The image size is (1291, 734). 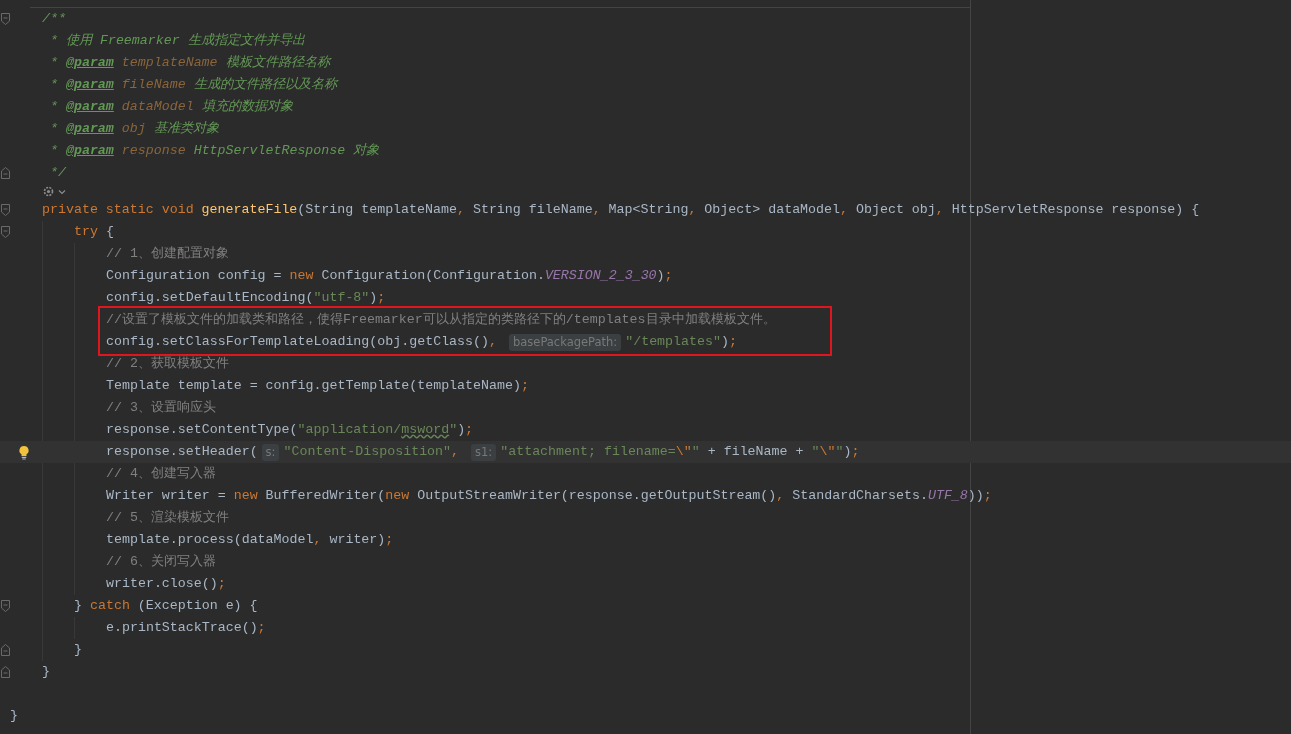 What do you see at coordinates (681, 342) in the screenshot?
I see `code-text: "/templates");` at bounding box center [681, 342].